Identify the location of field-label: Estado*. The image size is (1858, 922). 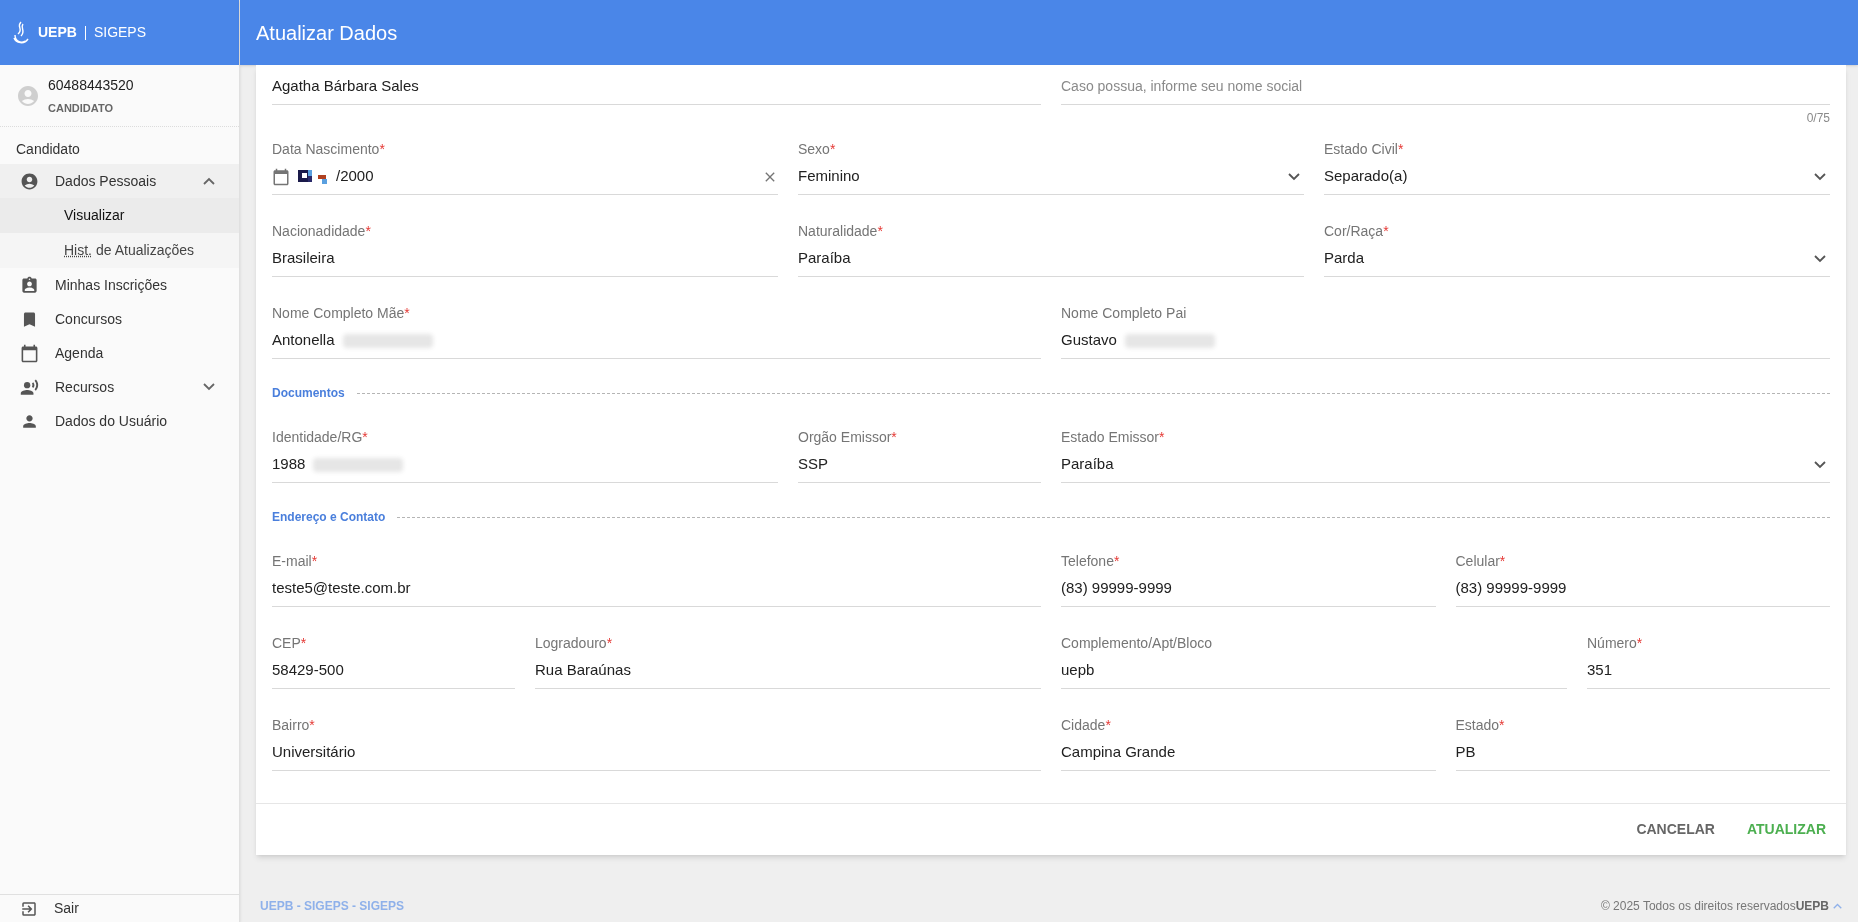
(1480, 725).